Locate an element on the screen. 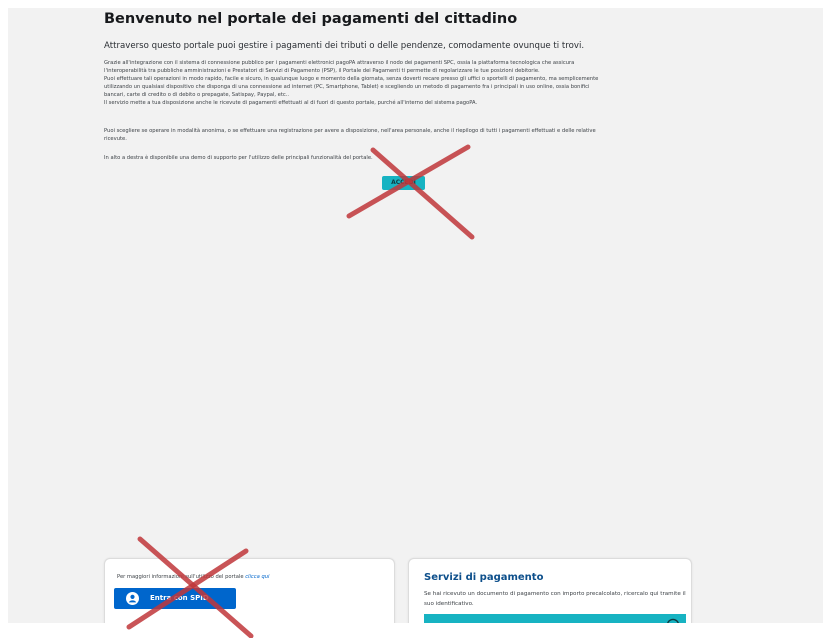  services-search-button is located at coordinates (555, 618).